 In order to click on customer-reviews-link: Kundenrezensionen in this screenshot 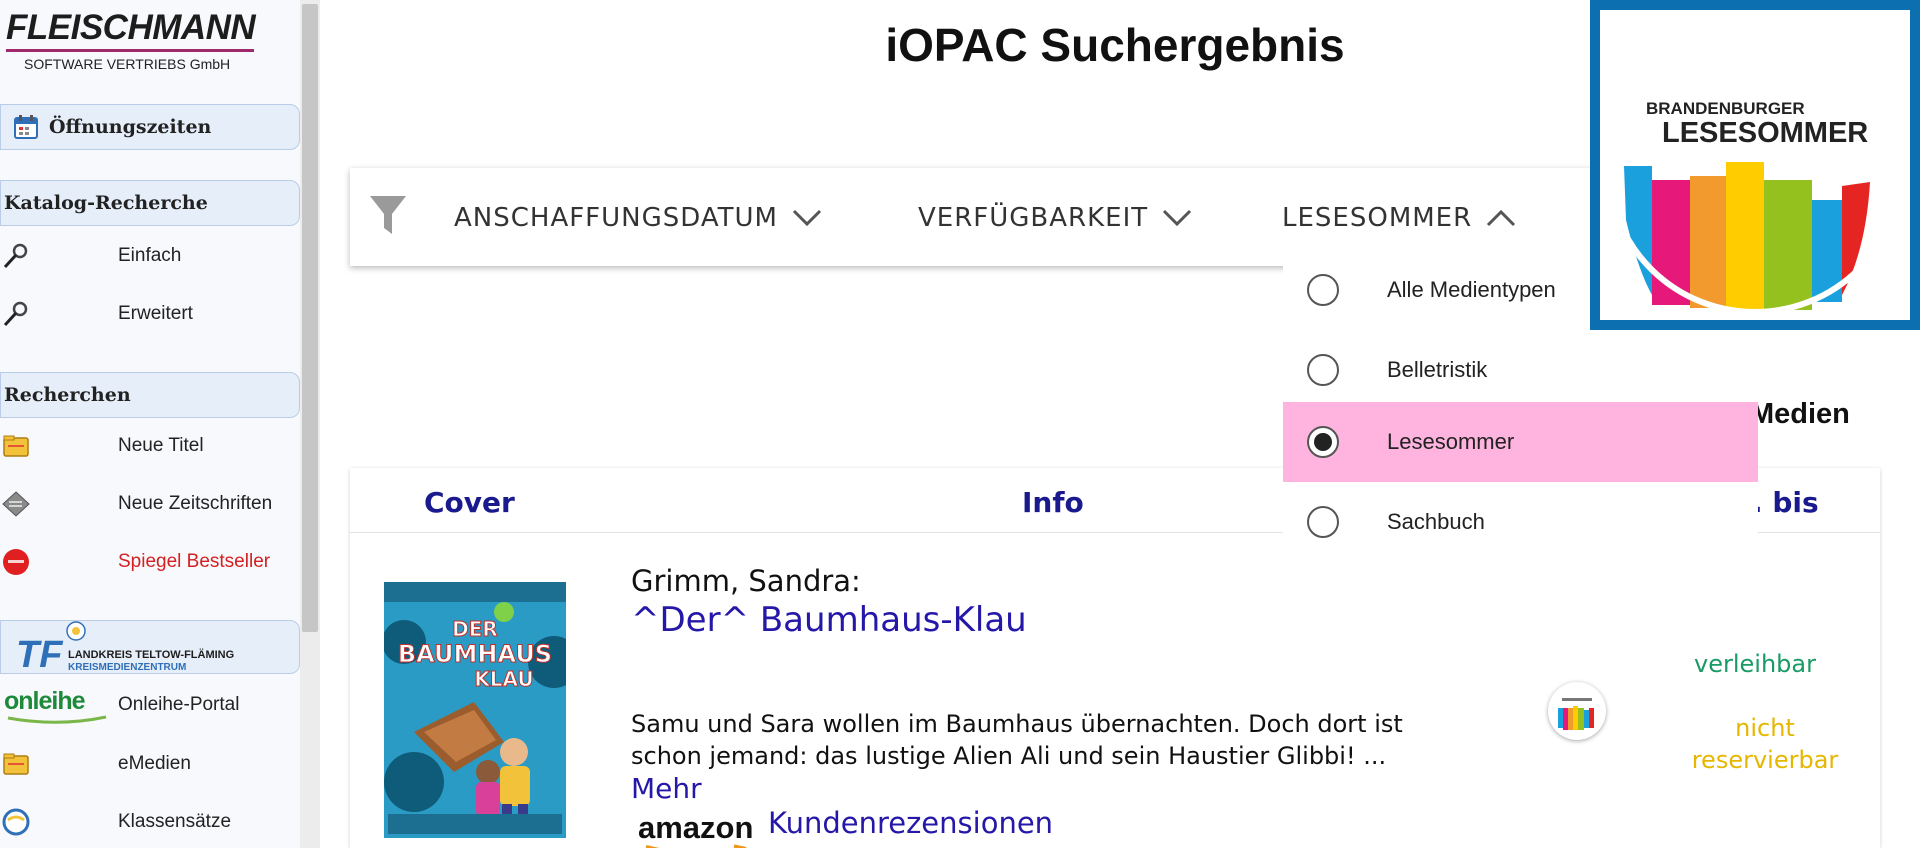, I will do `click(910, 823)`.